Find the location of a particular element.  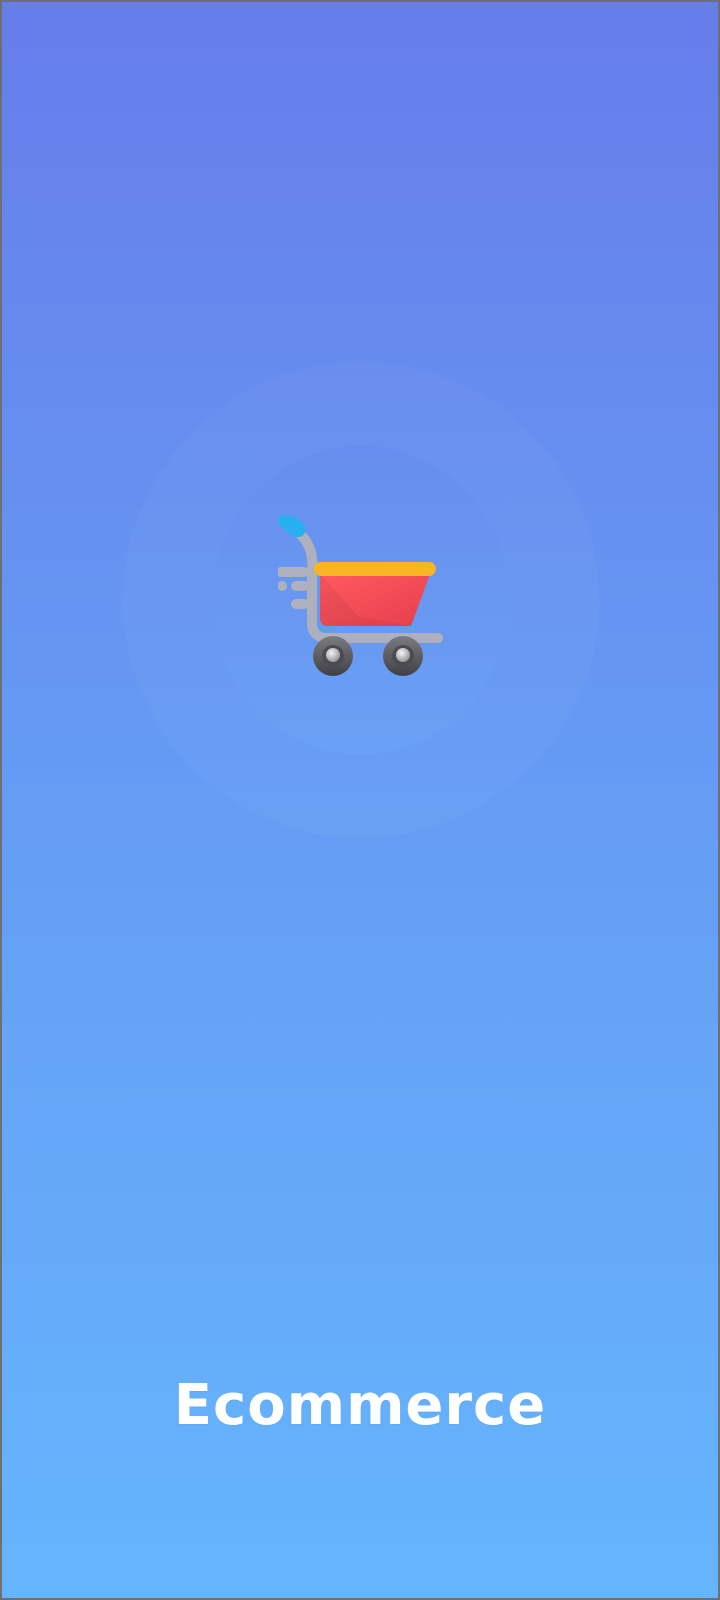

cart-basket is located at coordinates (375, 594).